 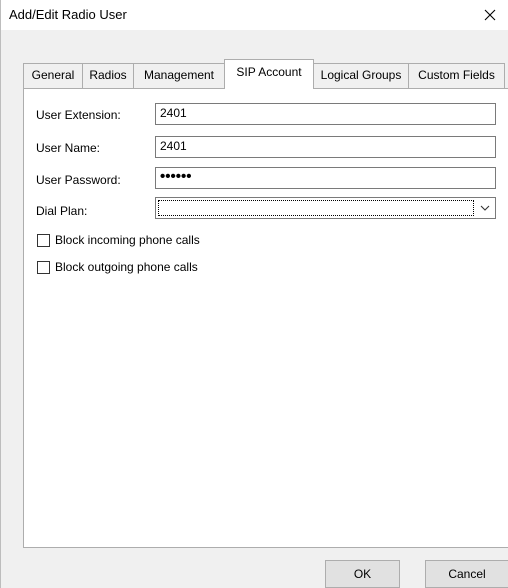 What do you see at coordinates (62, 211) in the screenshot?
I see `dial-plan-label: Dial Plan:` at bounding box center [62, 211].